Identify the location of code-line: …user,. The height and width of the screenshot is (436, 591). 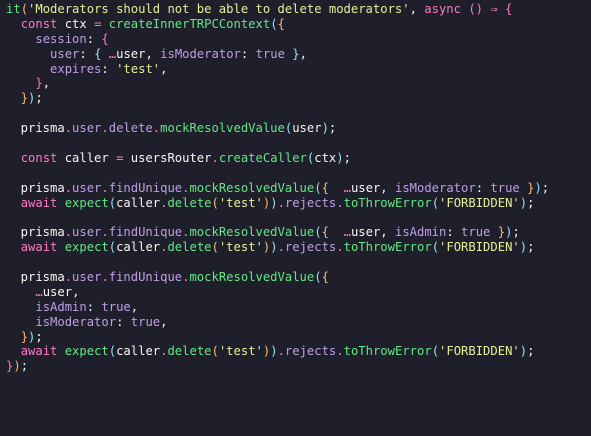
(298, 292).